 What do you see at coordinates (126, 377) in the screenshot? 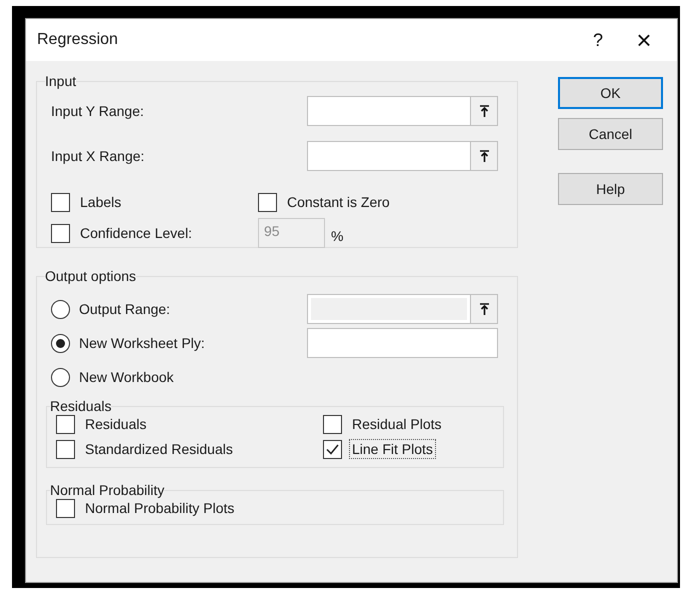
I see `radio-label: New Workbook` at bounding box center [126, 377].